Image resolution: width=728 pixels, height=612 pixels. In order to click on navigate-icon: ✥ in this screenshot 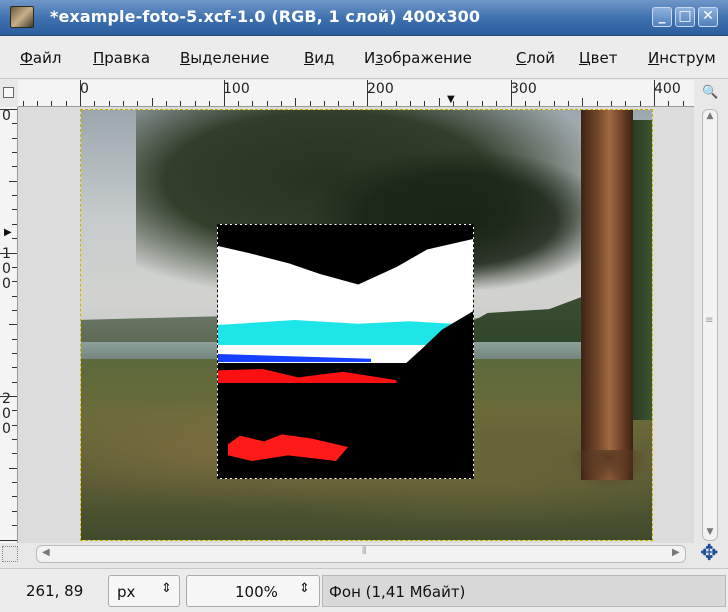, I will do `click(709, 554)`.